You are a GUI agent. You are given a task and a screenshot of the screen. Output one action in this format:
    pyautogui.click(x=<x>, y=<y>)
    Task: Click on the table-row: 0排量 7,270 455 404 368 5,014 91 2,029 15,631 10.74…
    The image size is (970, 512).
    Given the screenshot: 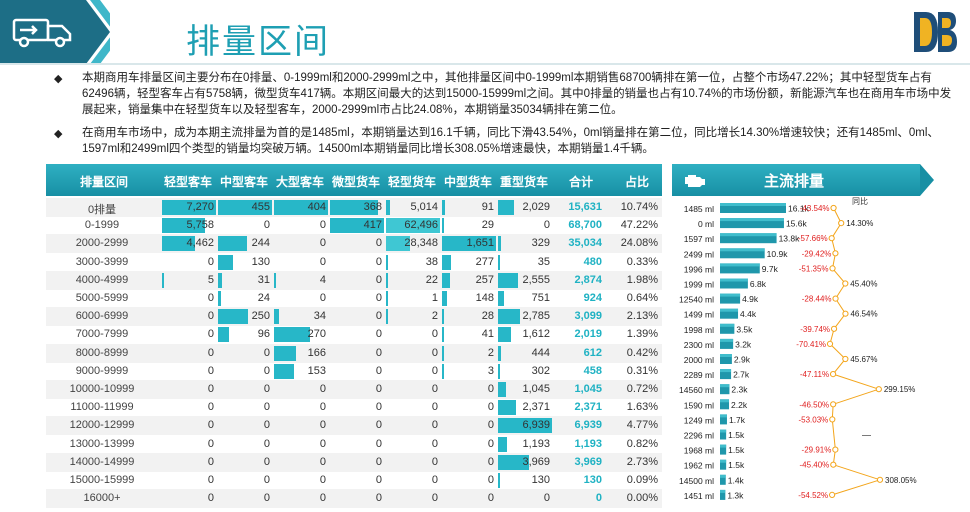 What is the action you would take?
    pyautogui.click(x=354, y=207)
    